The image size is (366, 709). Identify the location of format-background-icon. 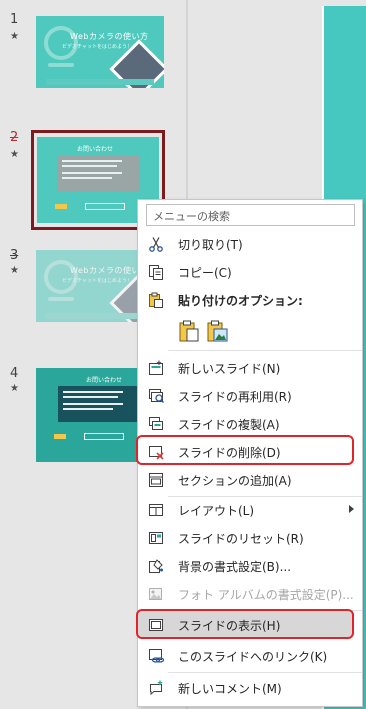
(156, 566).